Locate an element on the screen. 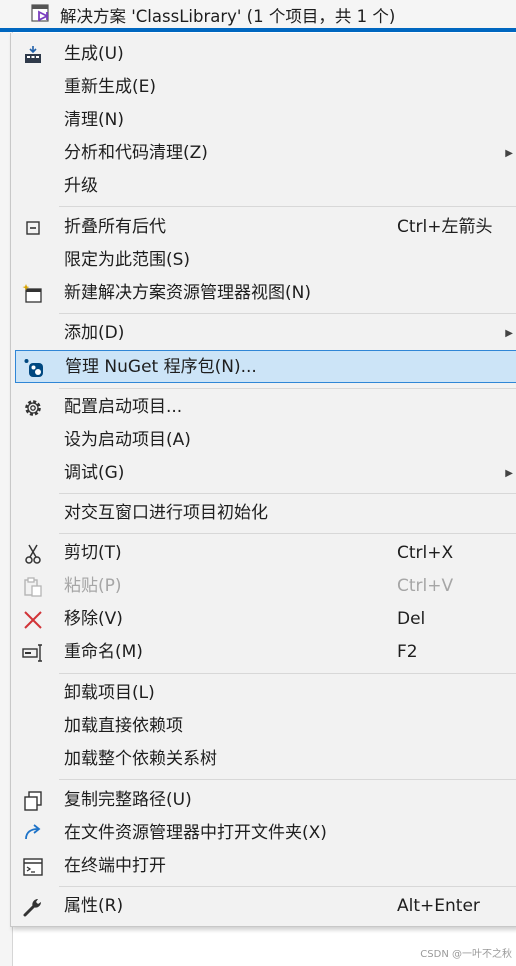 The width and height of the screenshot is (516, 966). rename-icon is located at coordinates (33, 653).